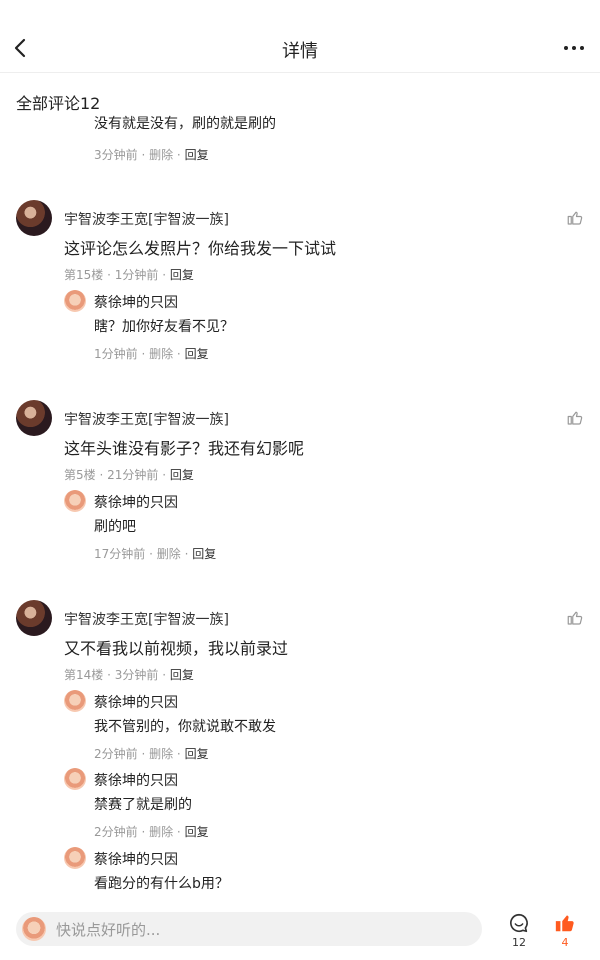 The height and width of the screenshot is (960, 600). What do you see at coordinates (185, 727) in the screenshot?
I see `reply-text: 我不管别的，你就说敢不敢发` at bounding box center [185, 727].